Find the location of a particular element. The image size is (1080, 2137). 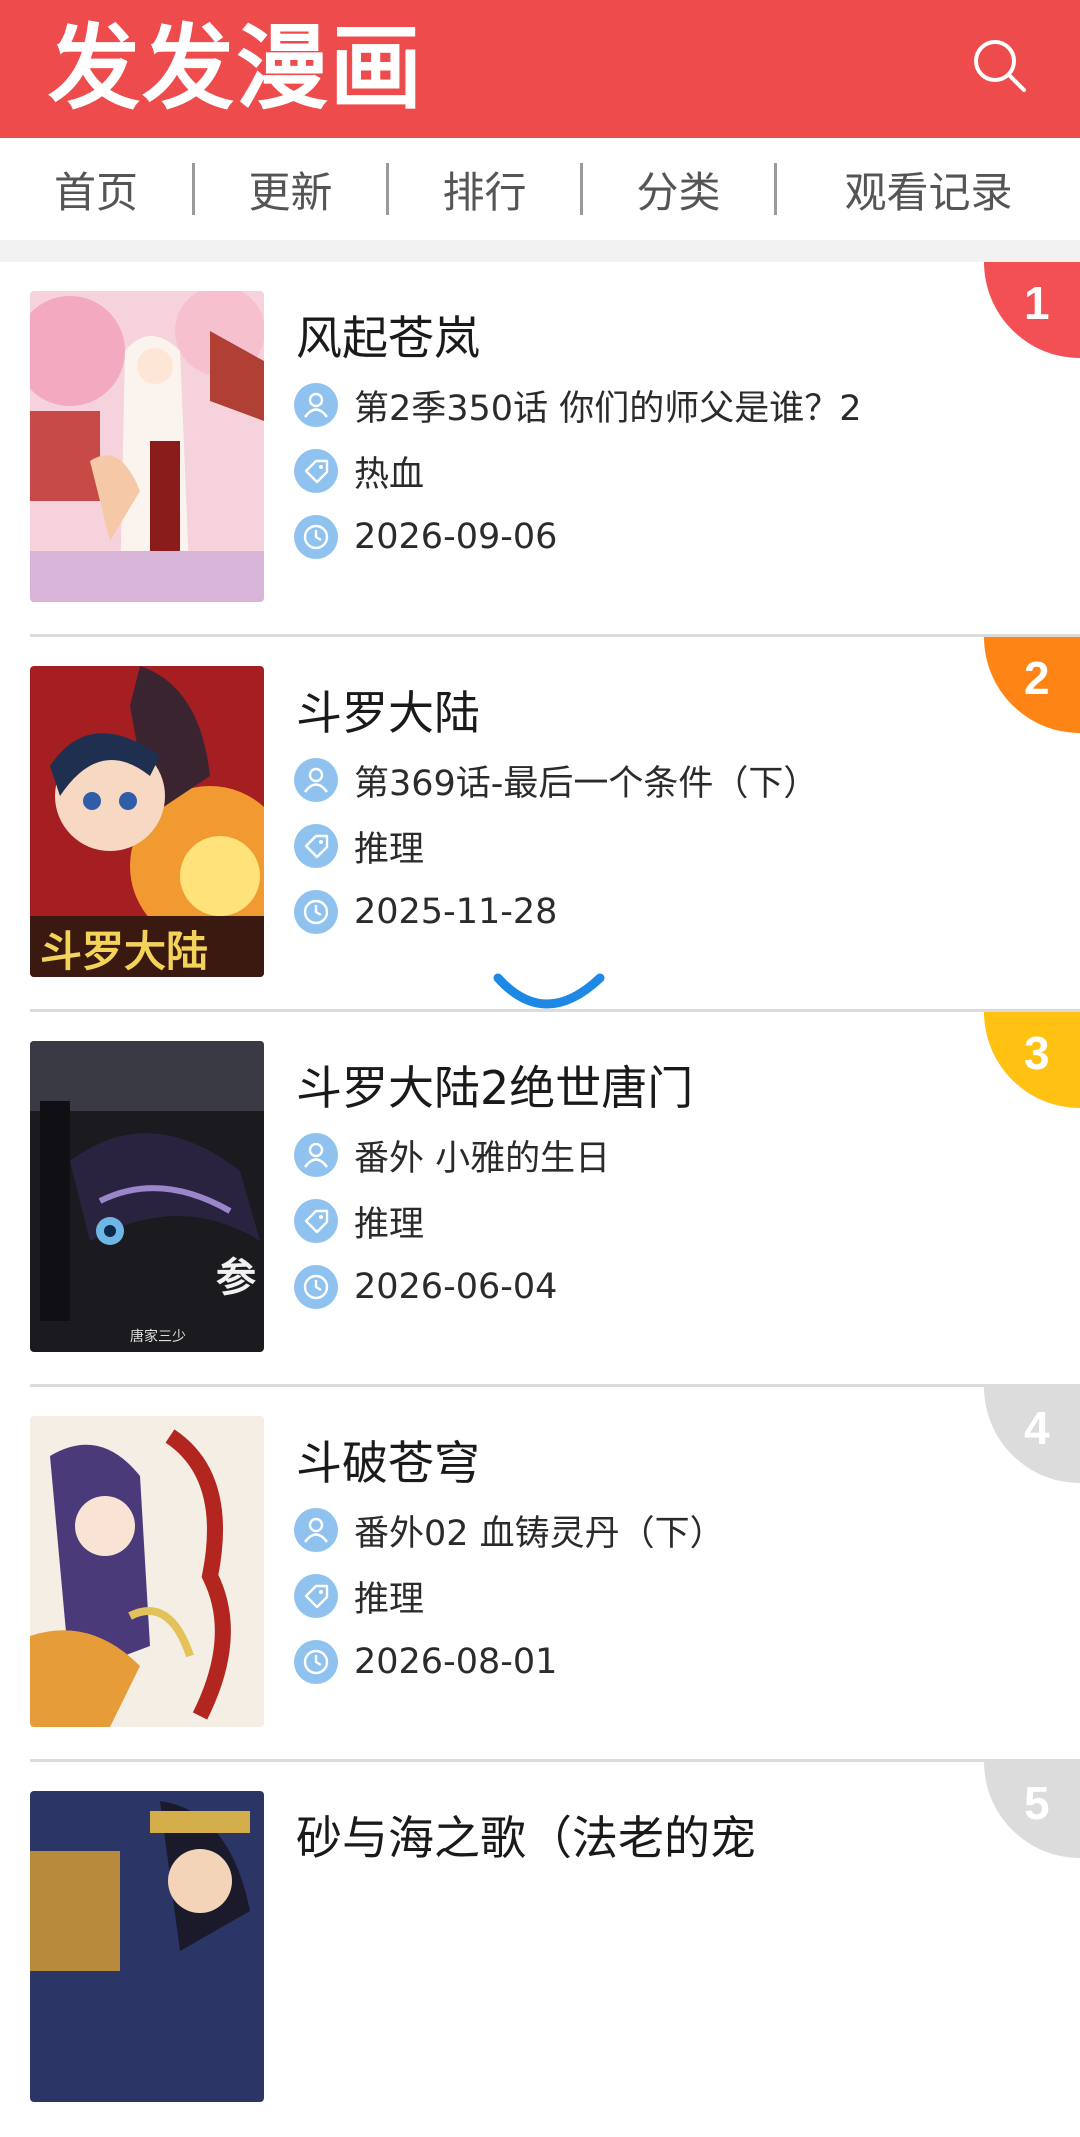

svg-text: 唐家三少 is located at coordinates (158, 1336).